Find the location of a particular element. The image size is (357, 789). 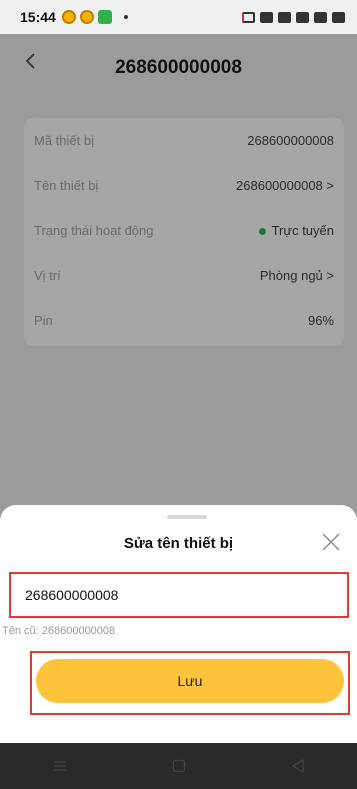

status-value: Trực tuyến is located at coordinates (296, 230).